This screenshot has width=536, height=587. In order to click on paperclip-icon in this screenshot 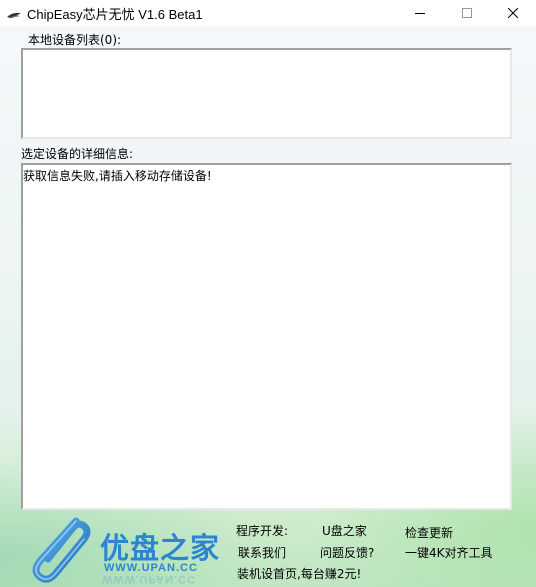, I will do `click(60, 551)`.